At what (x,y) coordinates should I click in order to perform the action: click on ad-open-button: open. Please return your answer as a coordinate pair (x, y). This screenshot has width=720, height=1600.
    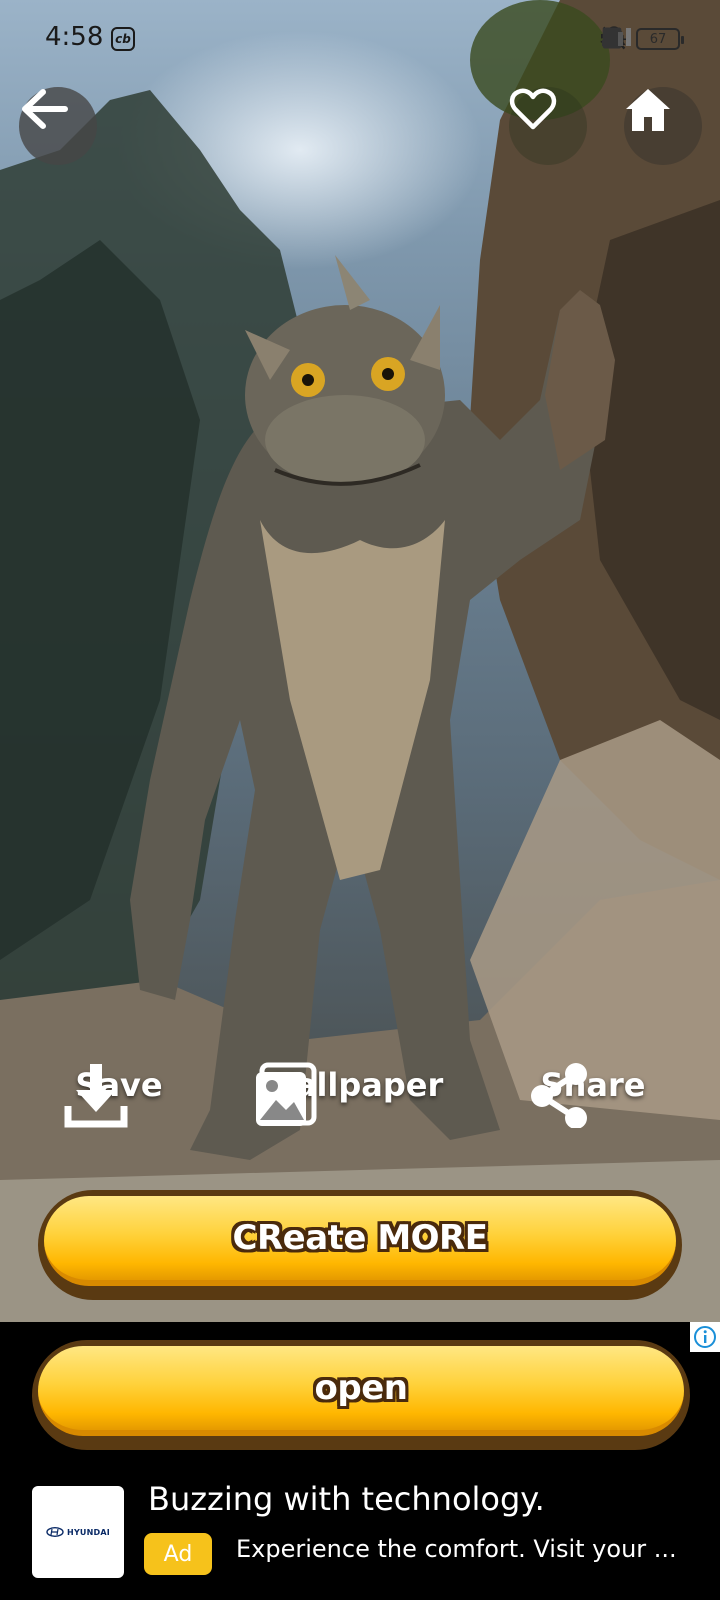
    Looking at the image, I should click on (361, 1395).